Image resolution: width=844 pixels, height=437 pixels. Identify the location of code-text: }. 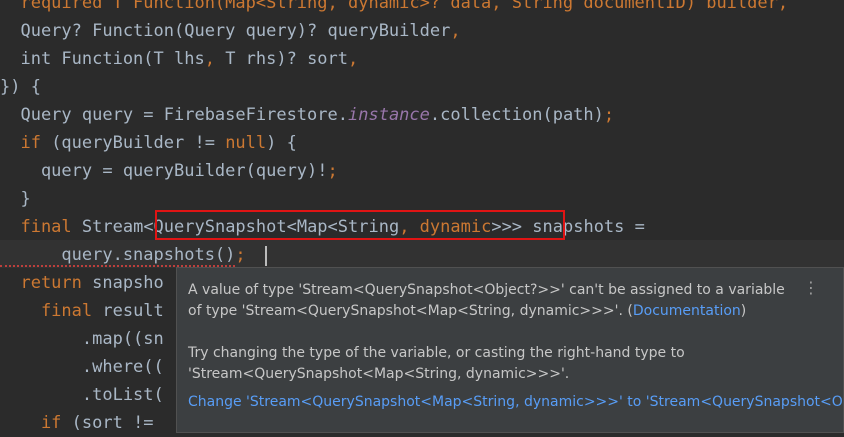
(15, 199).